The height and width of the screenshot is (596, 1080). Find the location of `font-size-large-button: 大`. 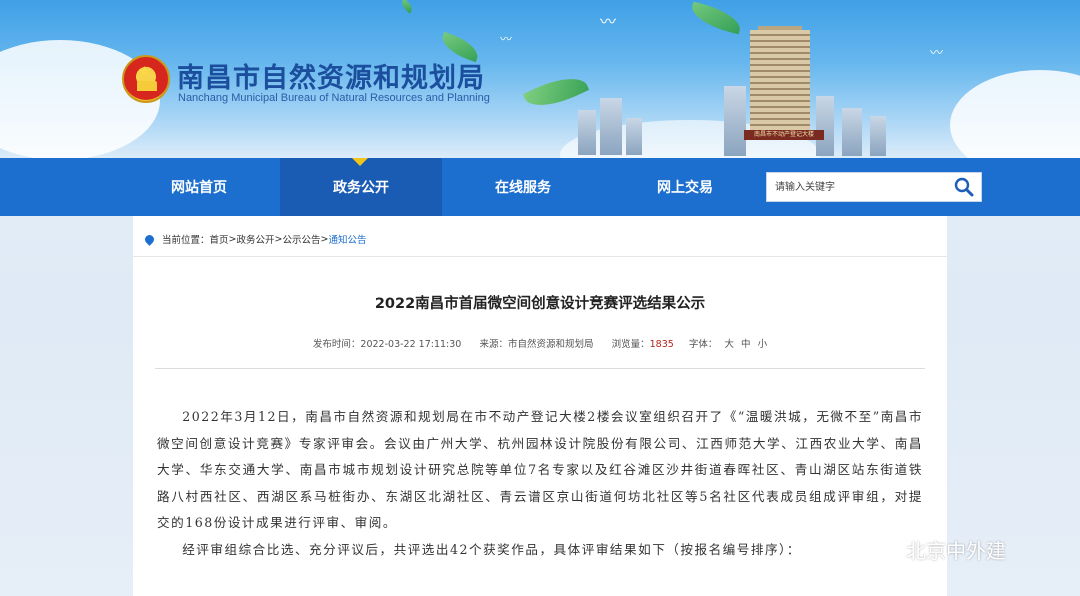

font-size-large-button: 大 is located at coordinates (729, 344).